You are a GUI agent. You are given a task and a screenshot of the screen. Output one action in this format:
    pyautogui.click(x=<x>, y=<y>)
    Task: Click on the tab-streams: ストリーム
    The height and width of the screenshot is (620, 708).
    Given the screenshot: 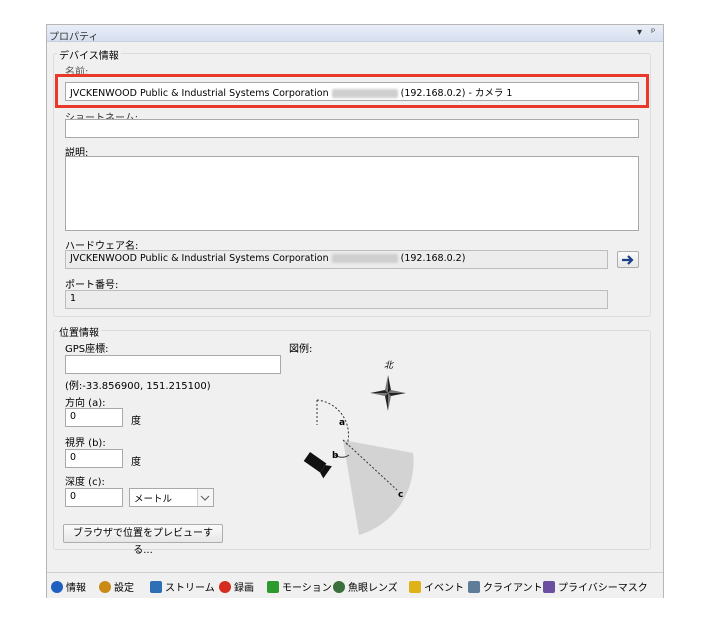 What is the action you would take?
    pyautogui.click(x=182, y=586)
    